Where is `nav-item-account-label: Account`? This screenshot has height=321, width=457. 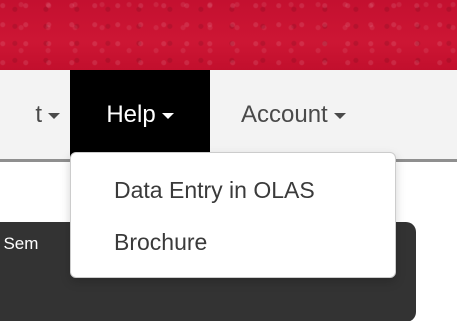 nav-item-account-label: Account is located at coordinates (284, 114).